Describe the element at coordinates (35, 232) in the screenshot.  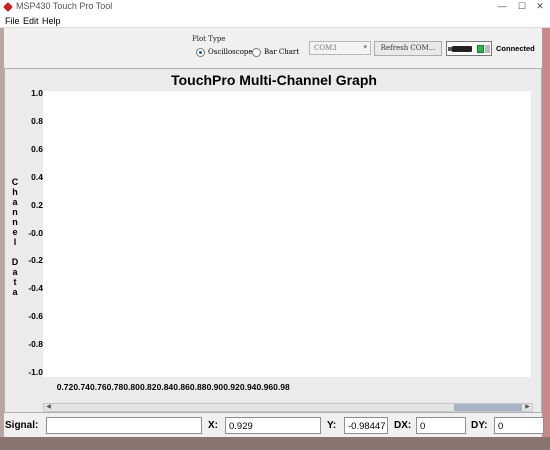
I see `y-tick-label: -0.0` at that location.